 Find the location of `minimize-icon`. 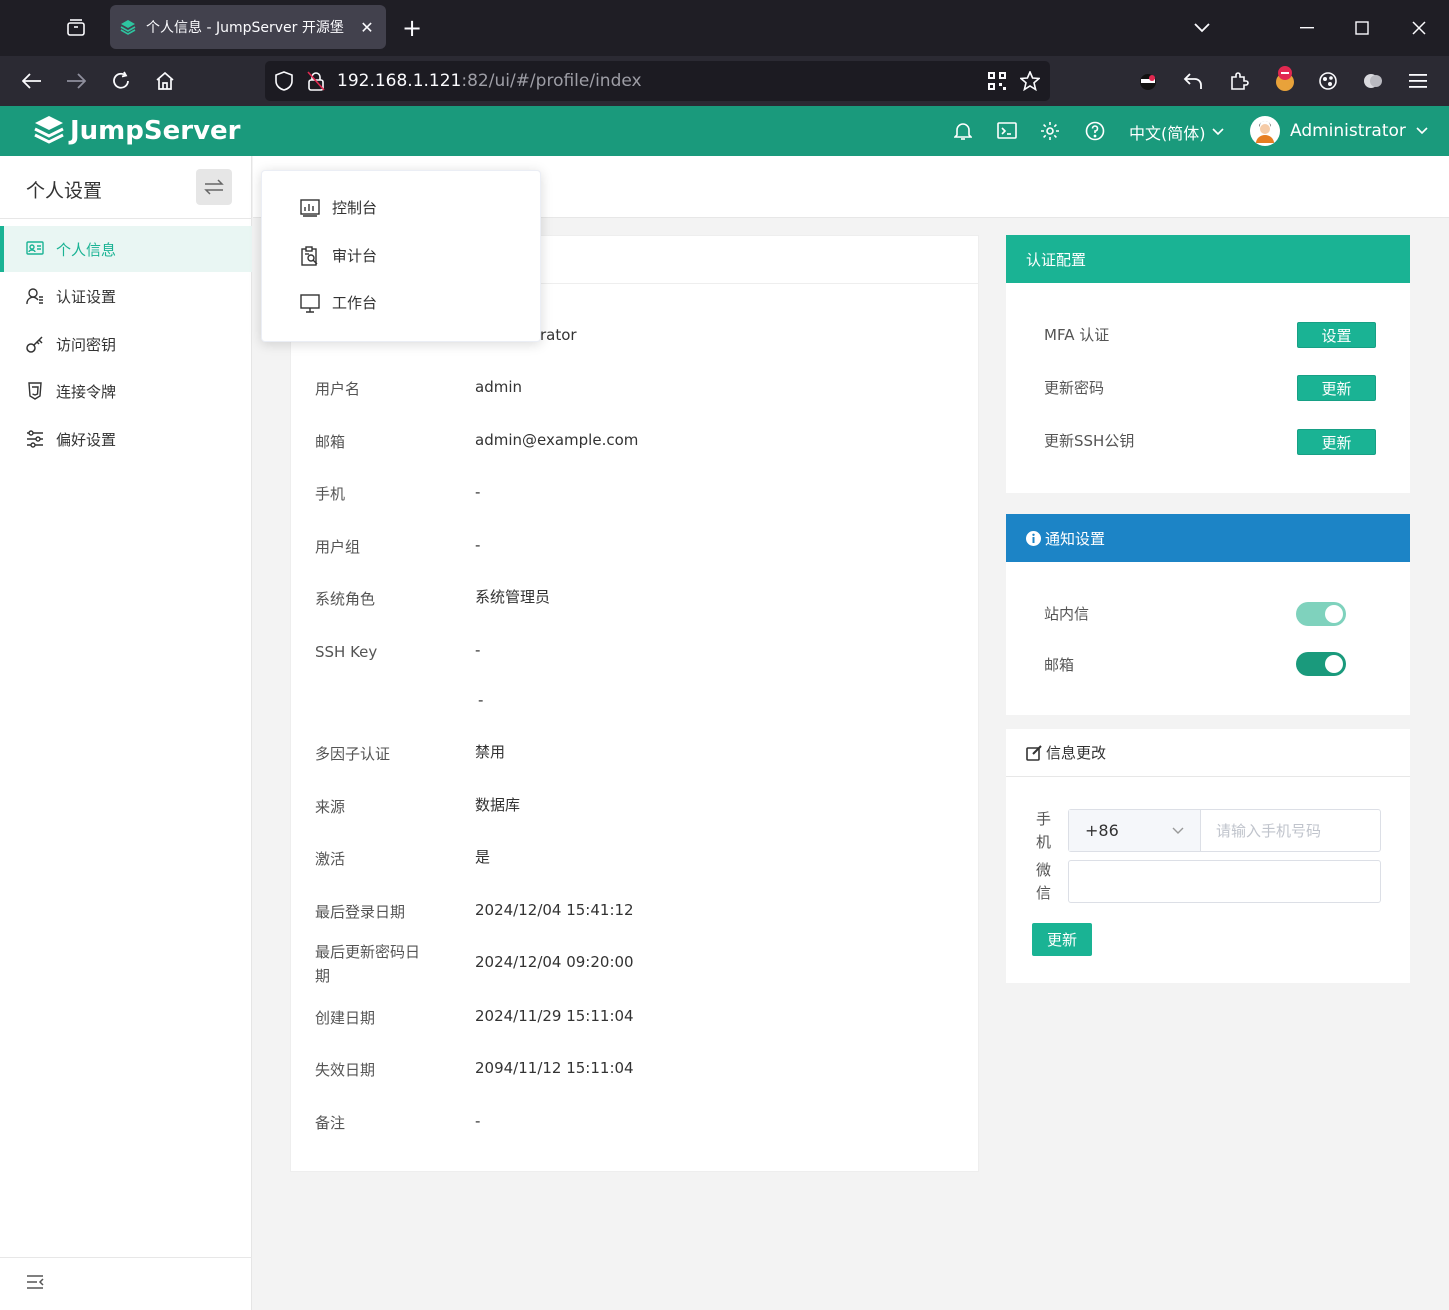

minimize-icon is located at coordinates (1307, 28).